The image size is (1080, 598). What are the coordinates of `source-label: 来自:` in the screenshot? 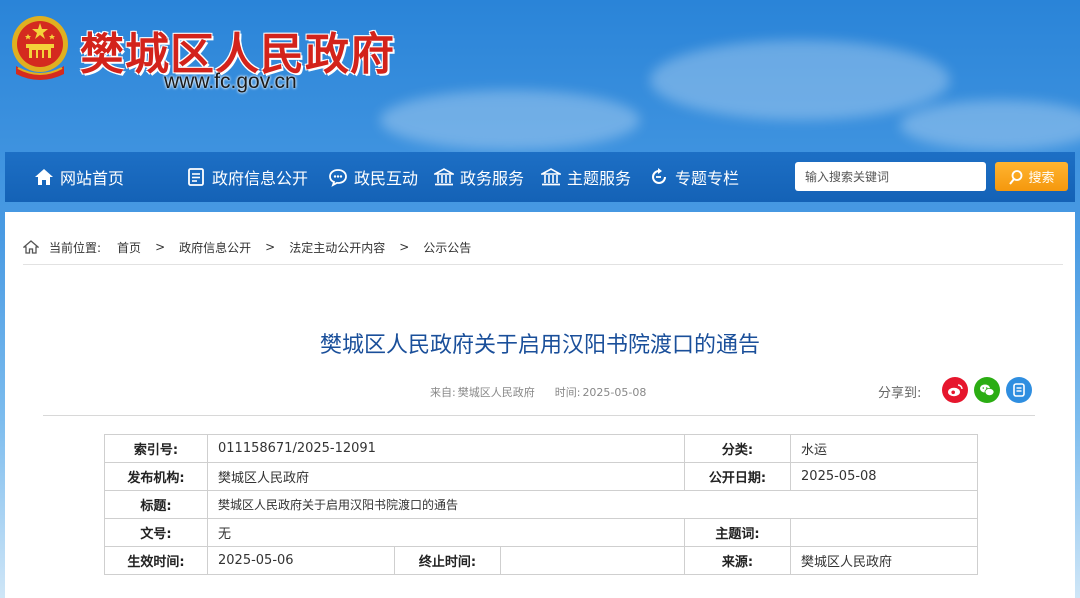 It's located at (443, 392).